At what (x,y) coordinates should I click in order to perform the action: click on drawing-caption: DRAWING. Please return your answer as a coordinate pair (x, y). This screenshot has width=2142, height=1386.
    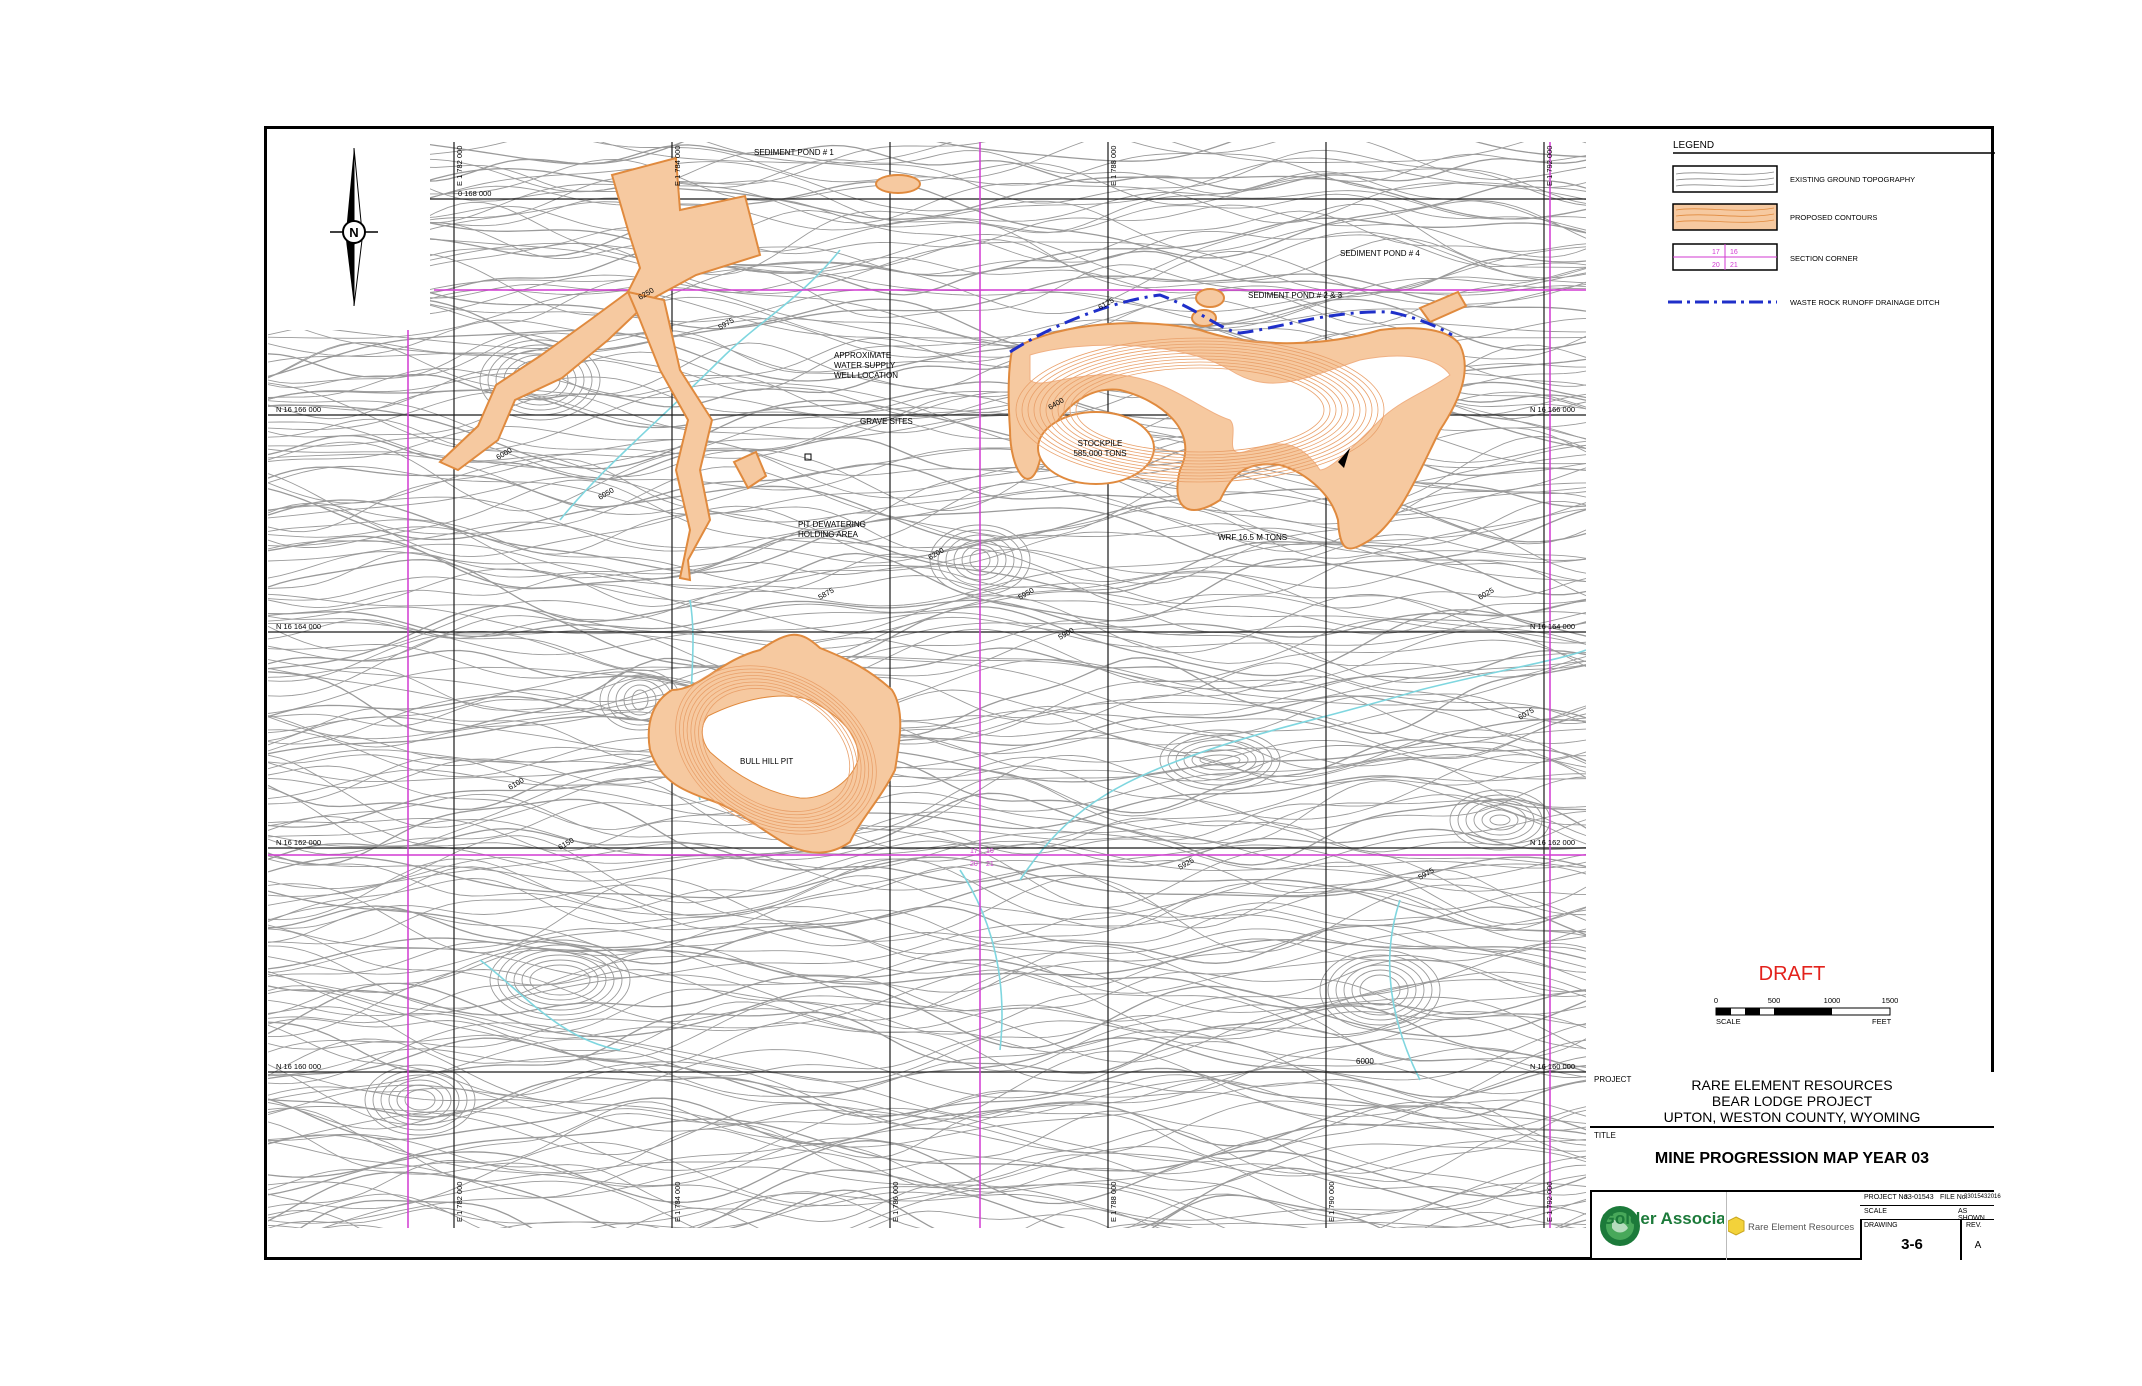
    Looking at the image, I should click on (1881, 1225).